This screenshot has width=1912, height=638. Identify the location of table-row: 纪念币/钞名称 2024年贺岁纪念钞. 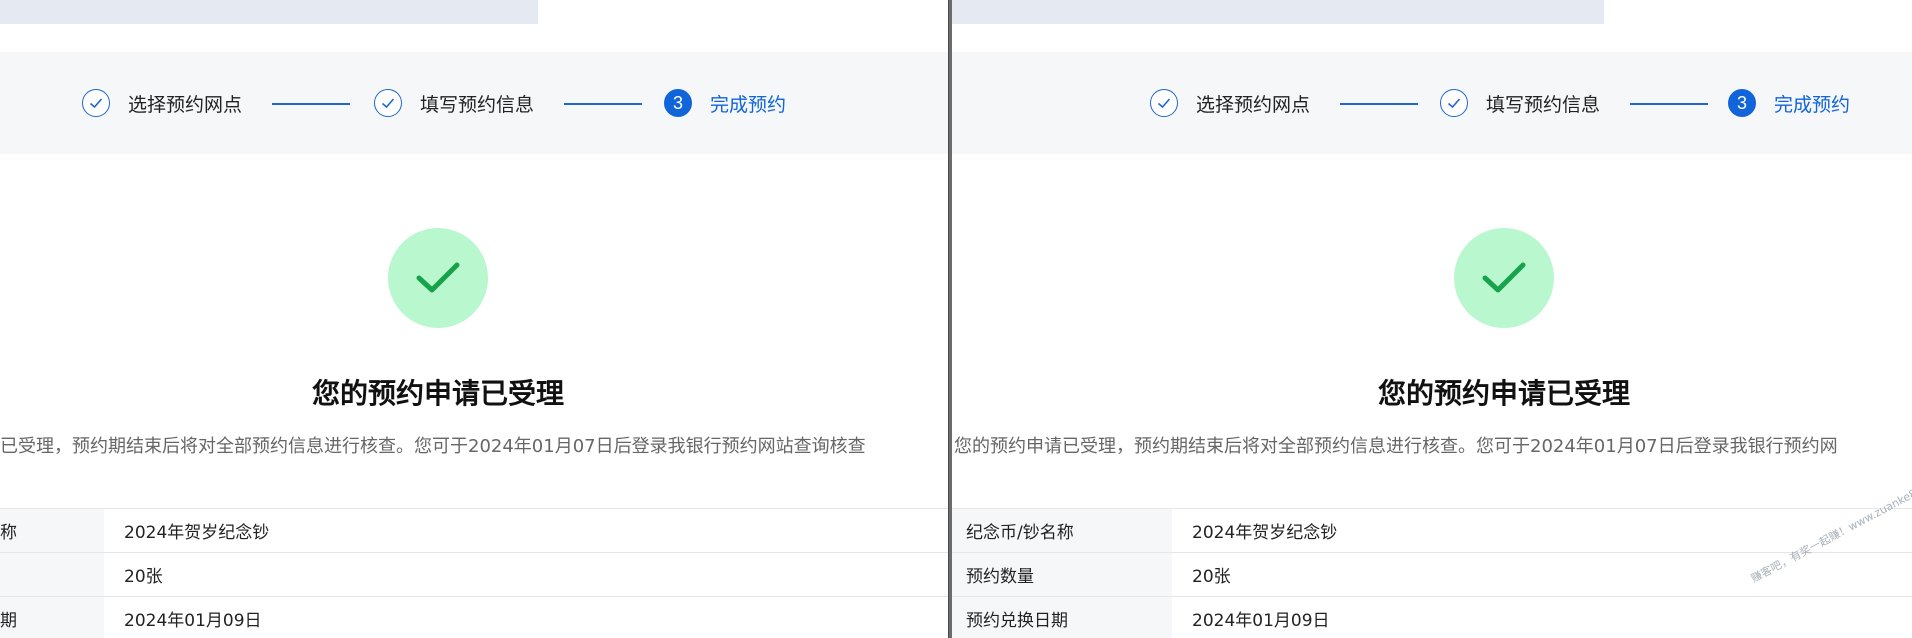
(1432, 531).